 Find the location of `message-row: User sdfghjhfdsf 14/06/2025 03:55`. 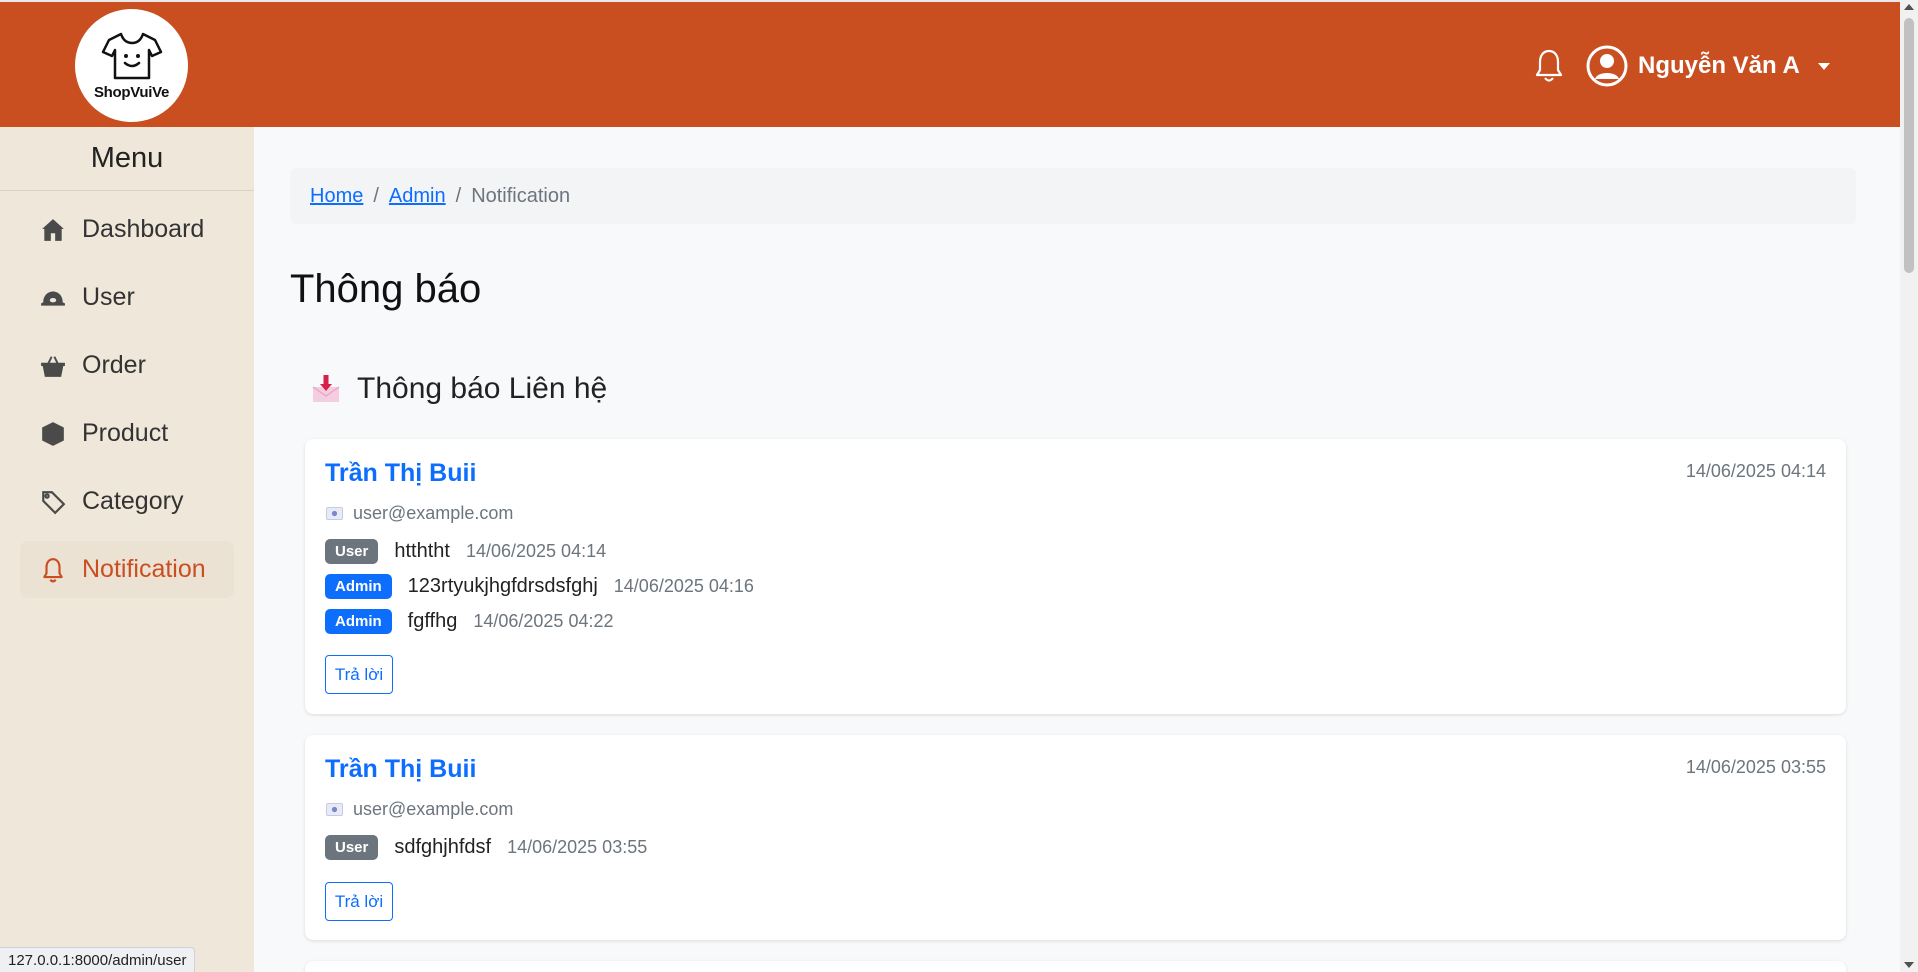

message-row: User sdfghjhfdsf 14/06/2025 03:55 is located at coordinates (486, 847).